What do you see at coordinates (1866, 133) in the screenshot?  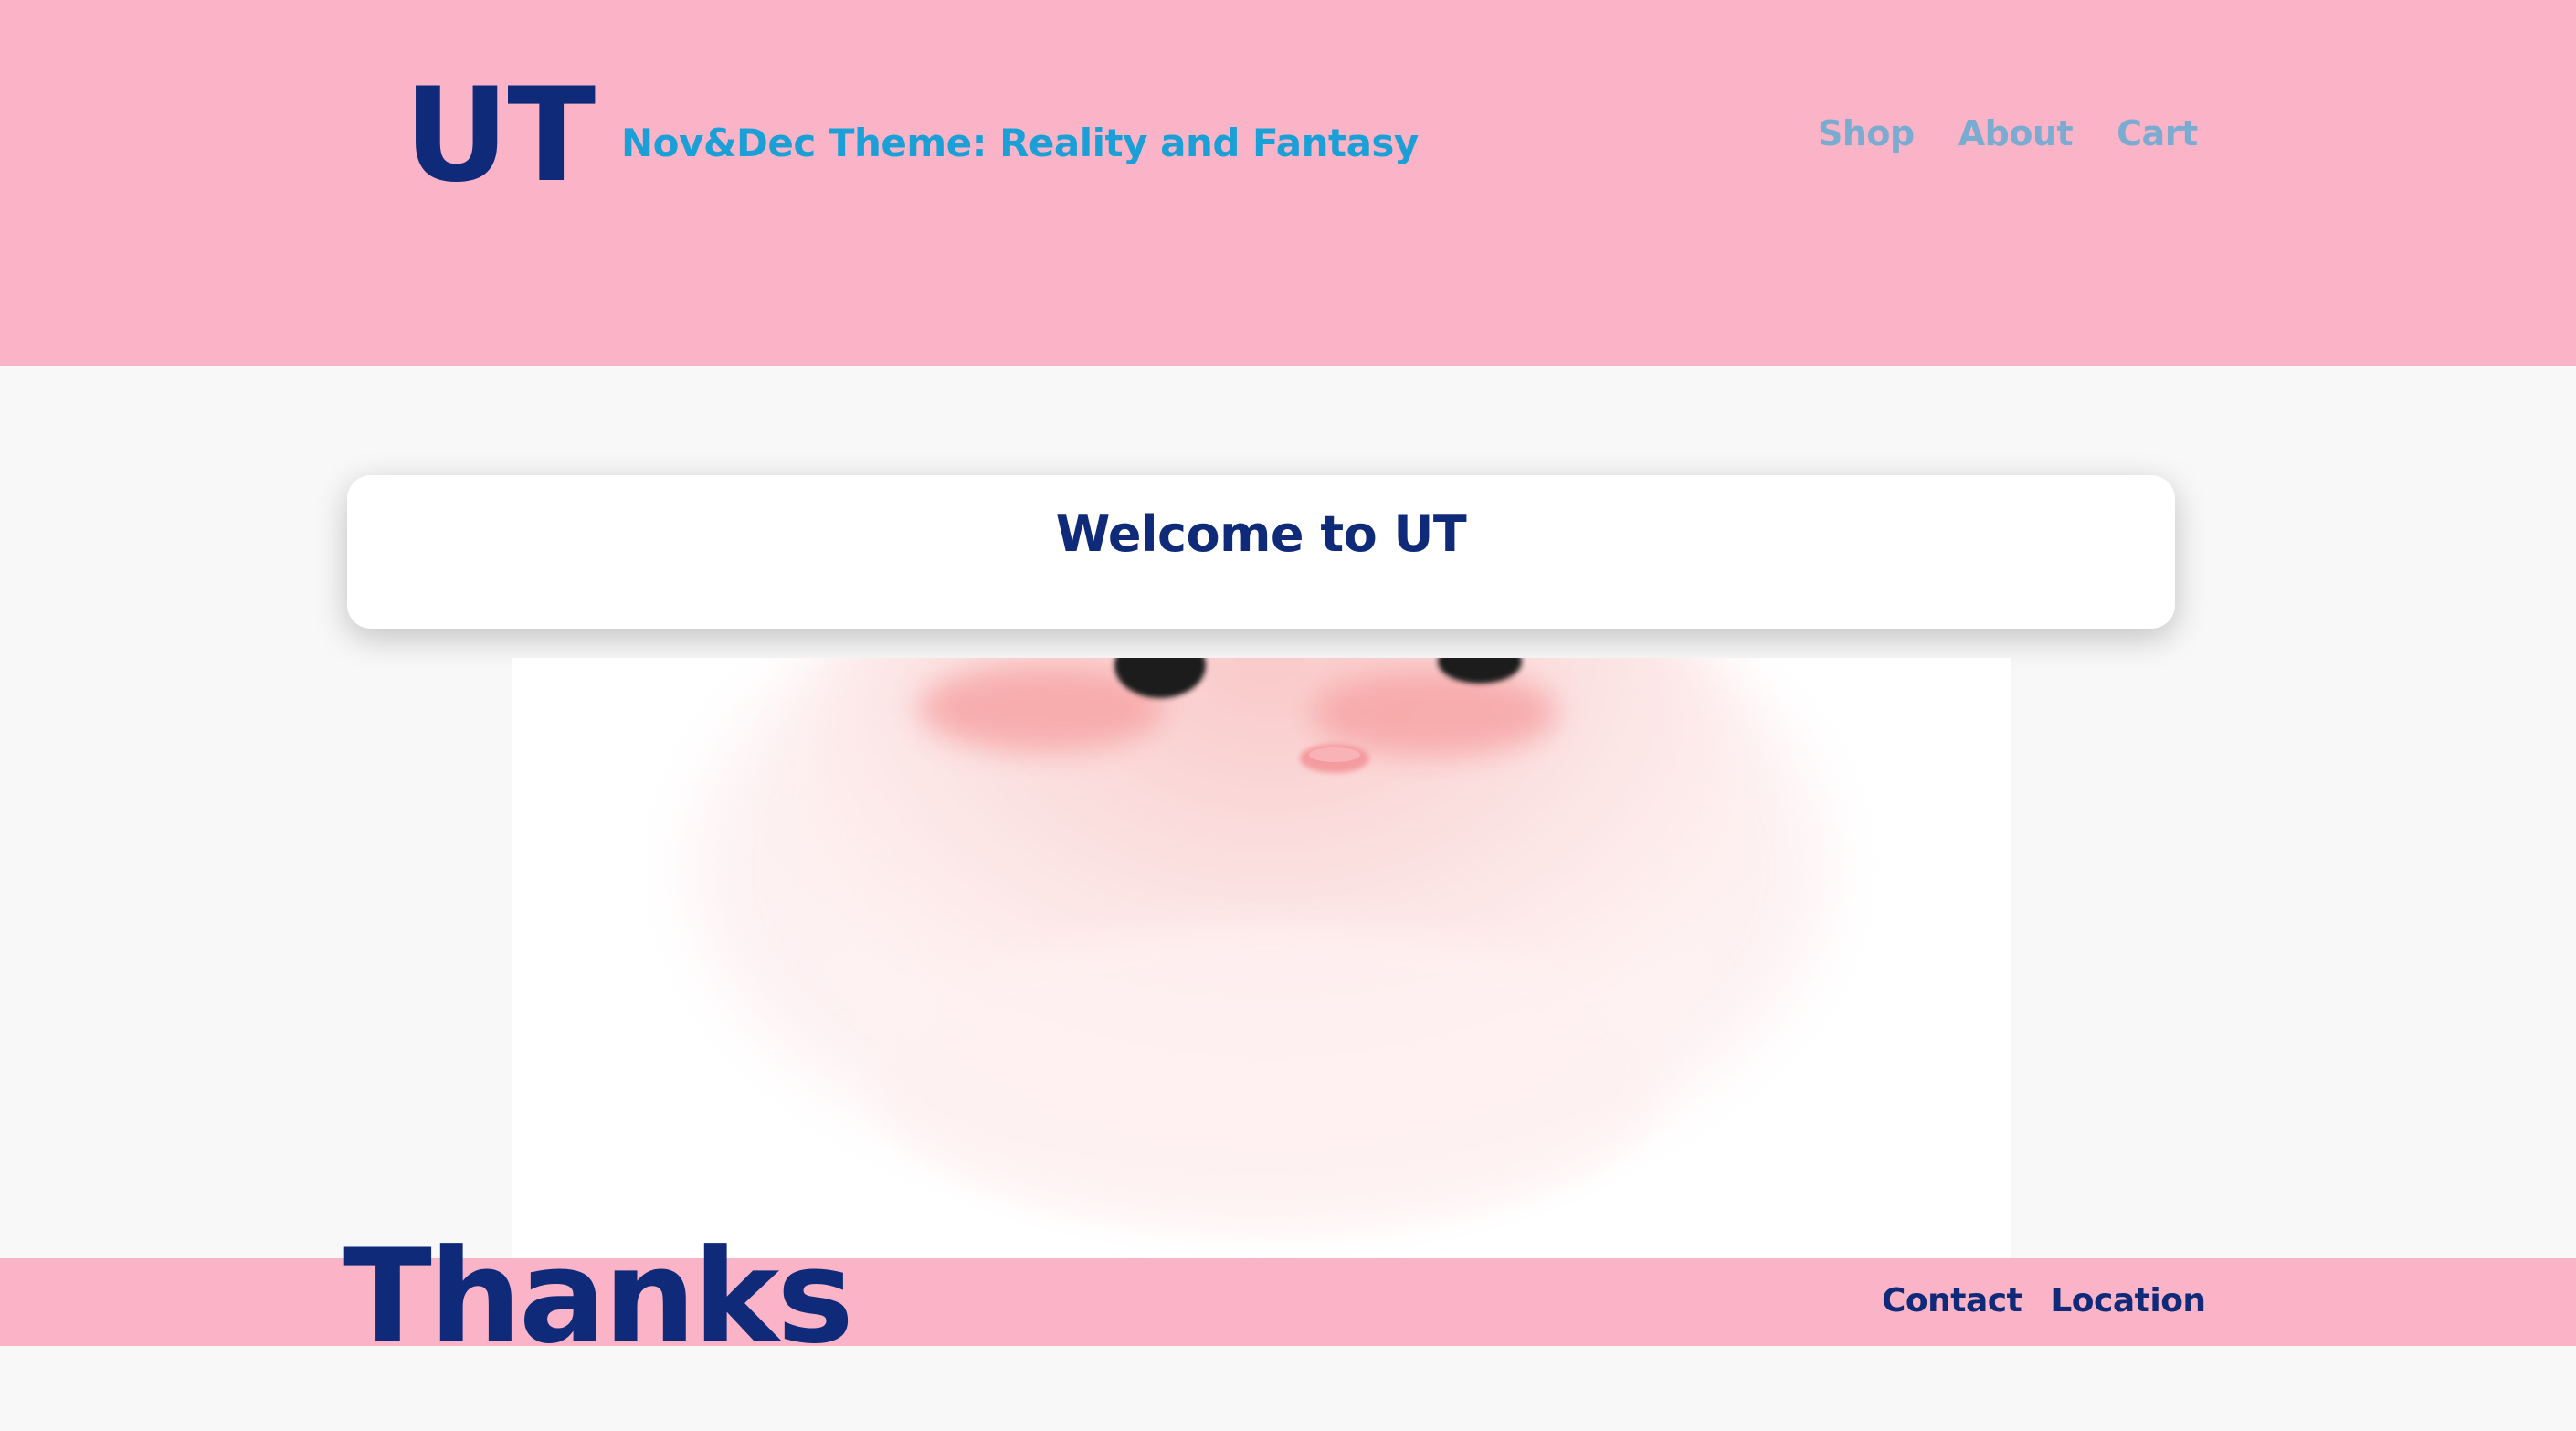 I see `nav-shop-link: Shop` at bounding box center [1866, 133].